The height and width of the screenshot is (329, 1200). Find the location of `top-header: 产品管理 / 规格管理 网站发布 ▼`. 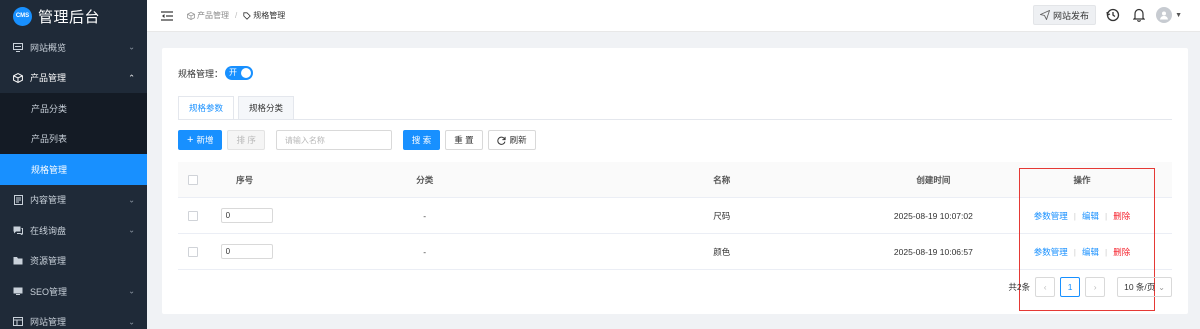

top-header: 产品管理 / 规格管理 网站发布 ▼ is located at coordinates (673, 16).